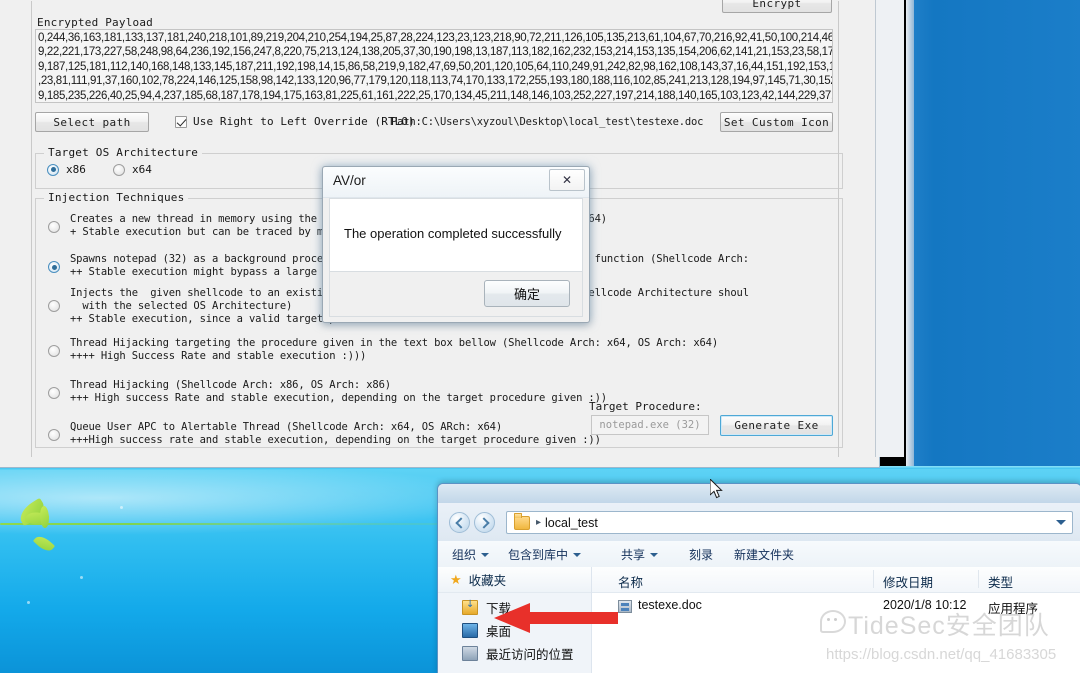  What do you see at coordinates (456, 294) in the screenshot?
I see `dialog-footer: 确定` at bounding box center [456, 294].